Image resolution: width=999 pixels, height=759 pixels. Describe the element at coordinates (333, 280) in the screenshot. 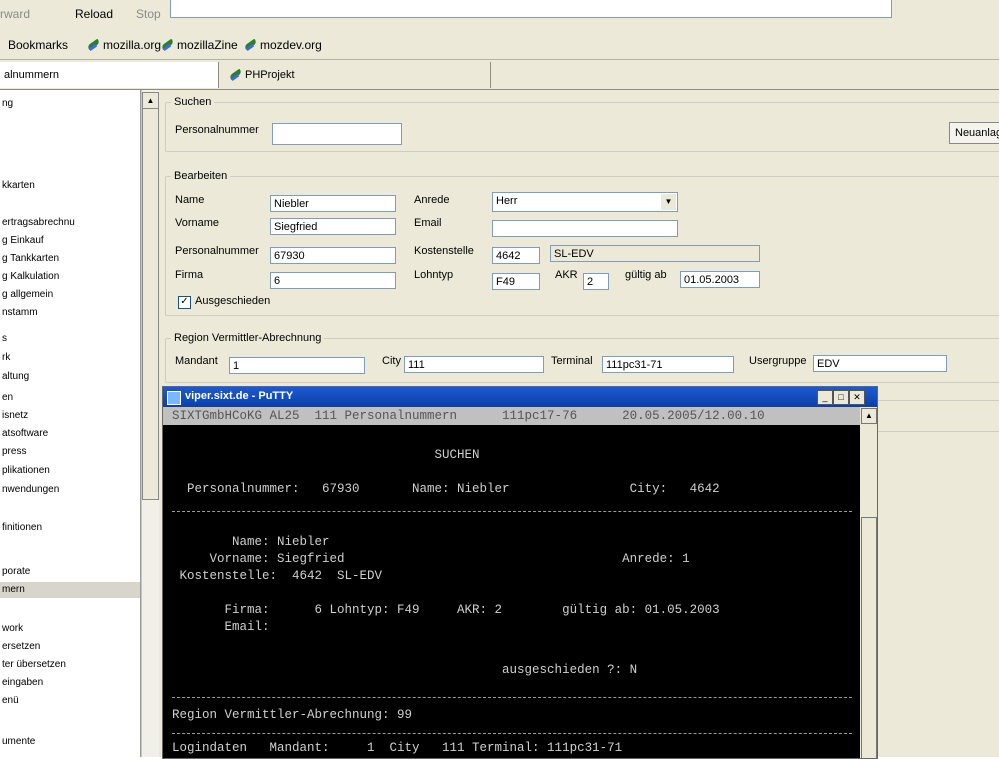

I see `firma-input: 6` at that location.